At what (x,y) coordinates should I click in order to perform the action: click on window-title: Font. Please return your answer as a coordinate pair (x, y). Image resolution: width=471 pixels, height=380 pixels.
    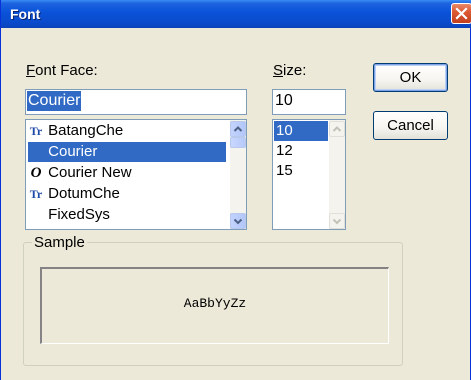
    Looking at the image, I should click on (25, 14).